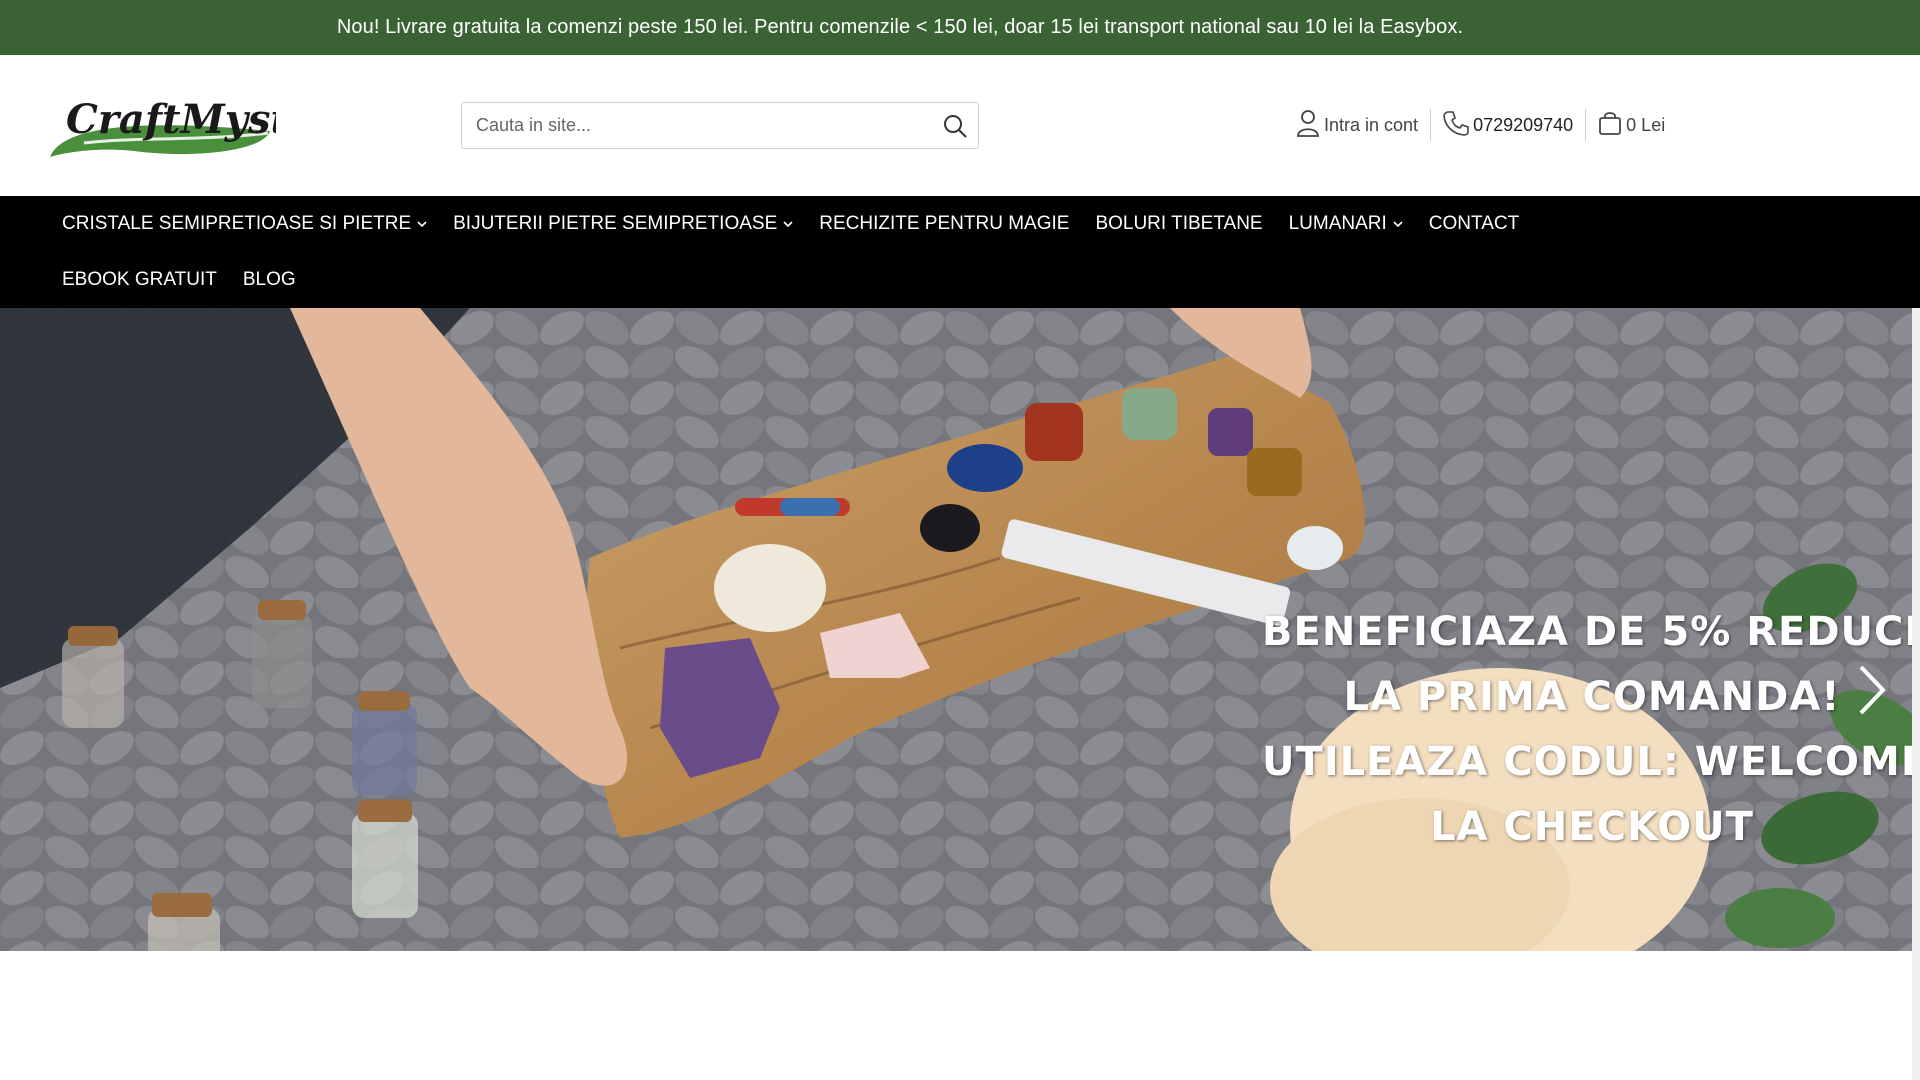  What do you see at coordinates (1610, 125) in the screenshot?
I see `bag-icon` at bounding box center [1610, 125].